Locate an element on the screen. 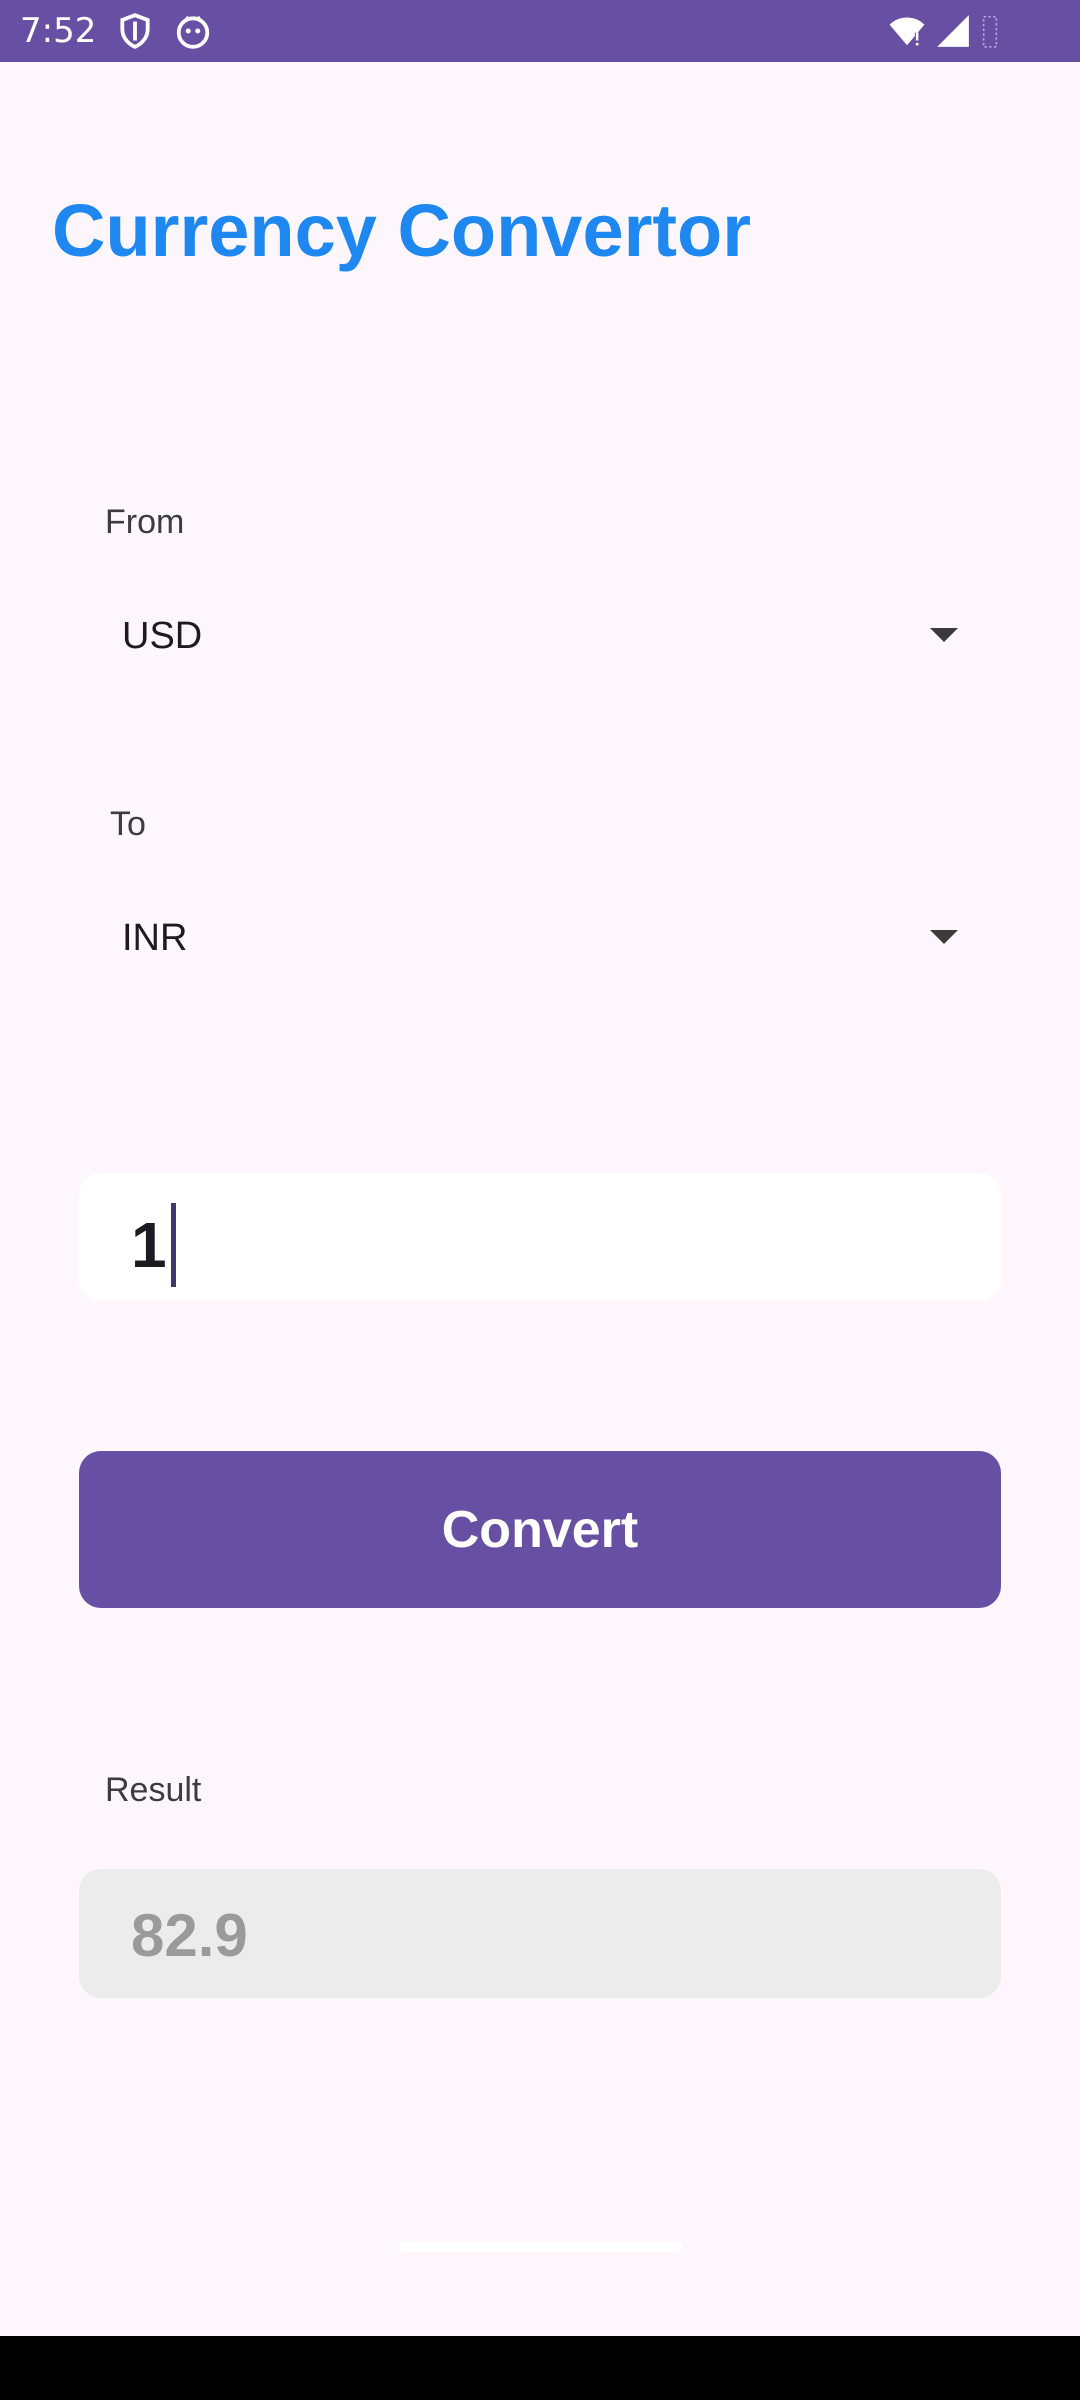 This screenshot has height=2400, width=1080. amount-field: 1 is located at coordinates (153, 1245).